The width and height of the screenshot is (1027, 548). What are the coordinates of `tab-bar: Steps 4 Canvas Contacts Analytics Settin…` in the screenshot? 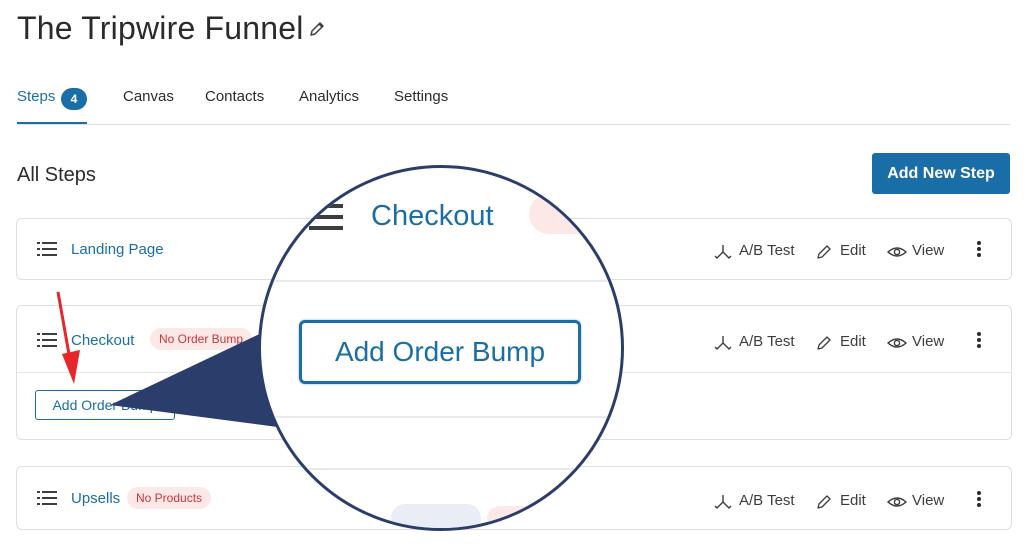 It's located at (513, 104).